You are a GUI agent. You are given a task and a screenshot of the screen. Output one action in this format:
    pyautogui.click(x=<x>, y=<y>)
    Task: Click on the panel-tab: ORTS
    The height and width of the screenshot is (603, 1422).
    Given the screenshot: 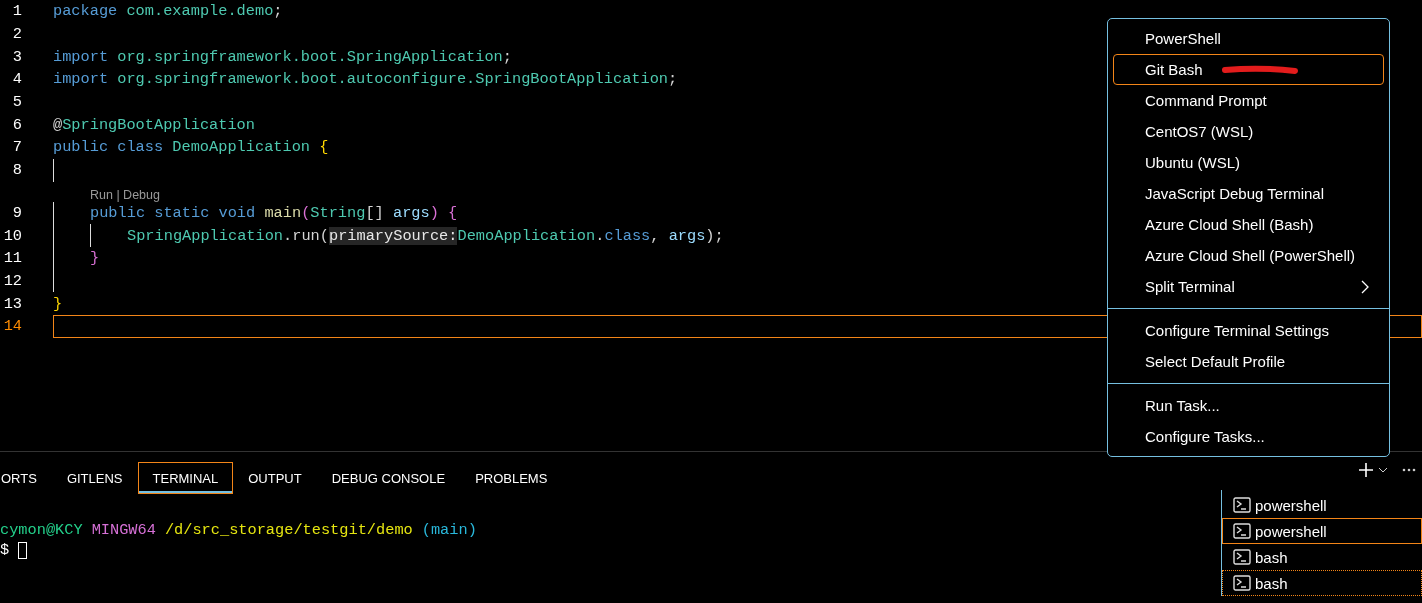 What is the action you would take?
    pyautogui.click(x=26, y=478)
    